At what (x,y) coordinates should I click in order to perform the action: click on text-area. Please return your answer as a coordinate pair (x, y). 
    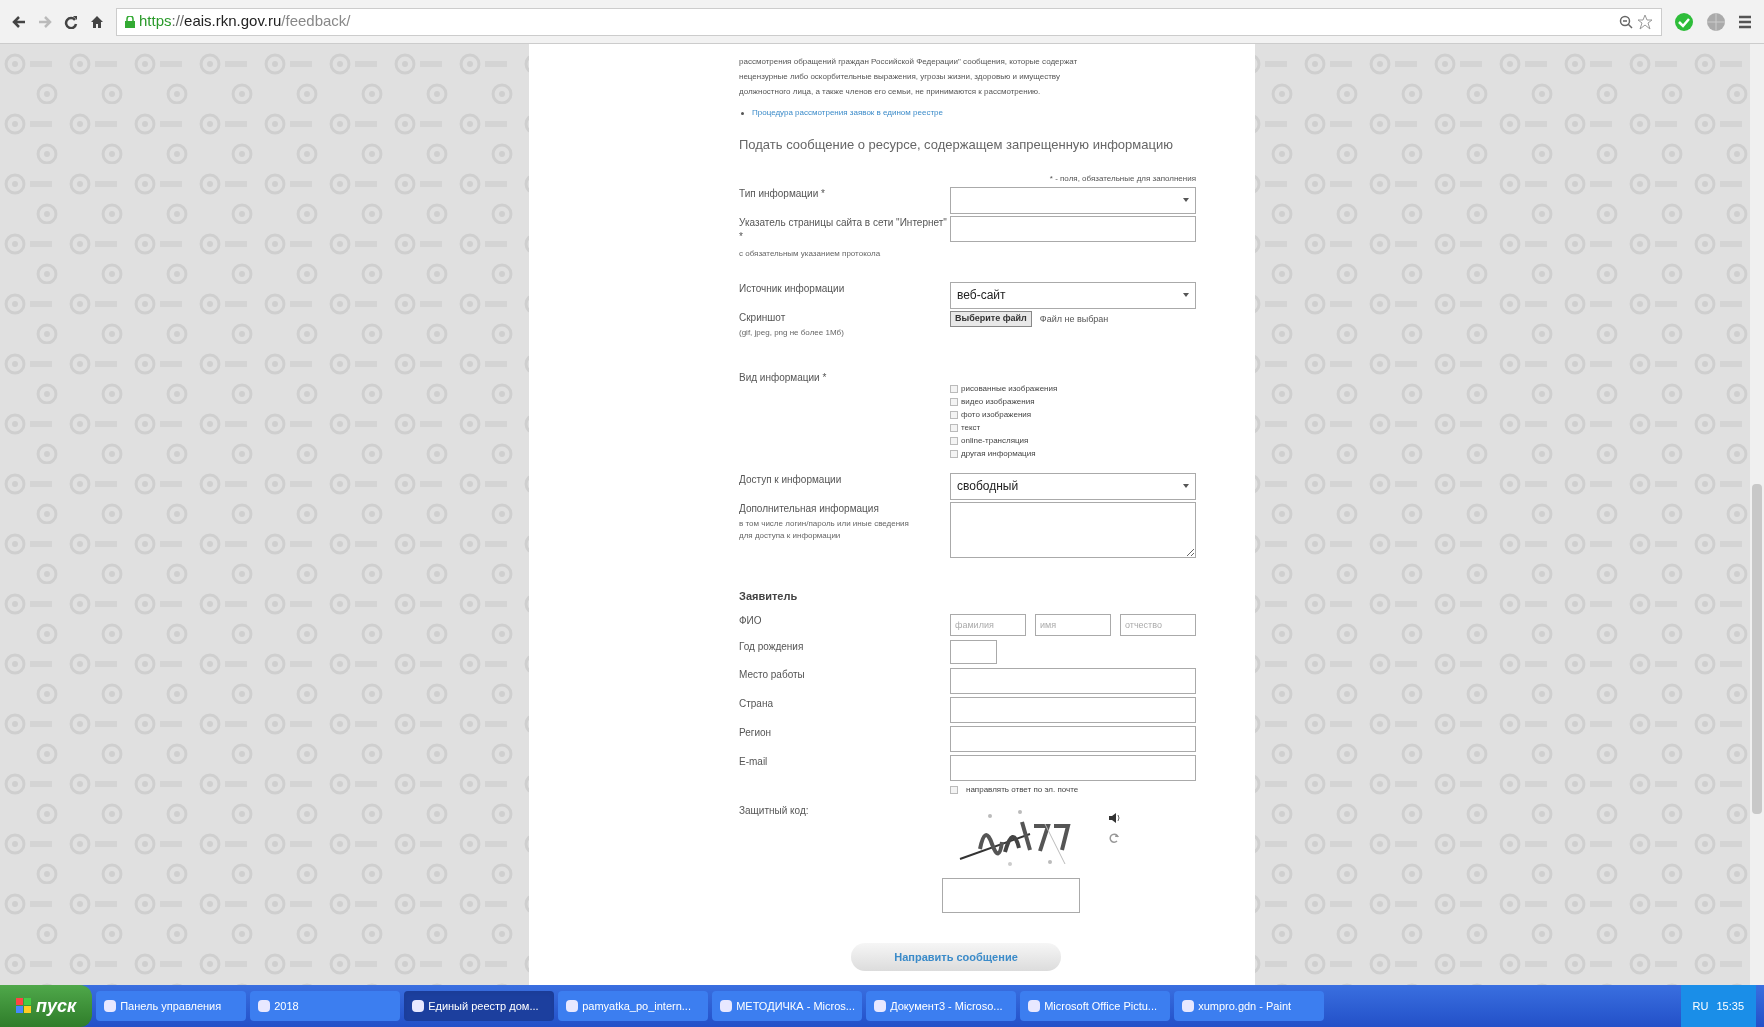
    Looking at the image, I should click on (1073, 529).